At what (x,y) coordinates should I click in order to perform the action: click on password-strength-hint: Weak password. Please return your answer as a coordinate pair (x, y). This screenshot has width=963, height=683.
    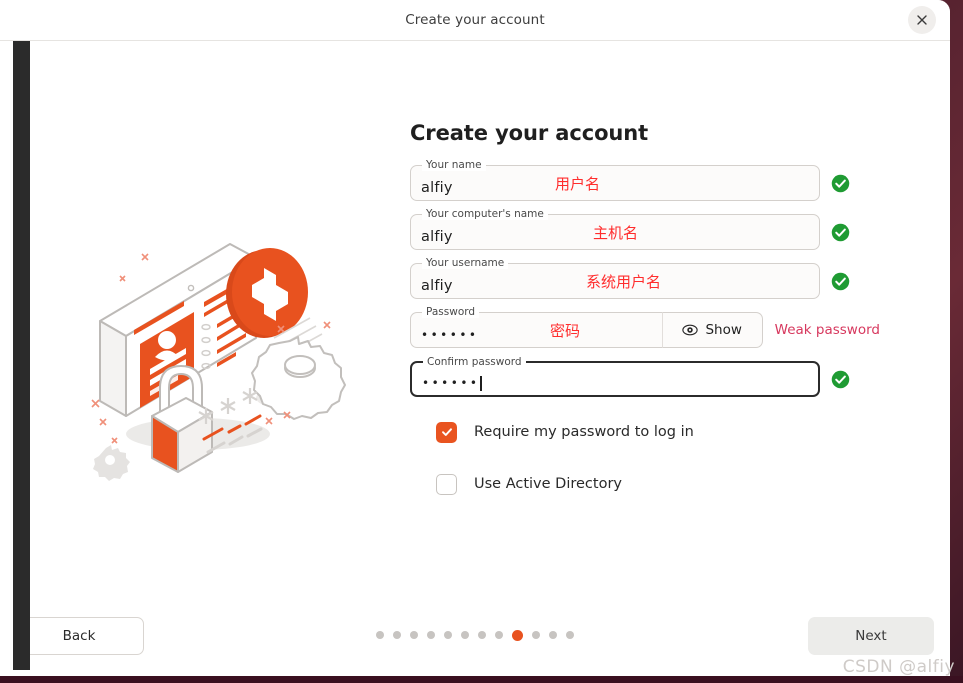
    Looking at the image, I should click on (827, 330).